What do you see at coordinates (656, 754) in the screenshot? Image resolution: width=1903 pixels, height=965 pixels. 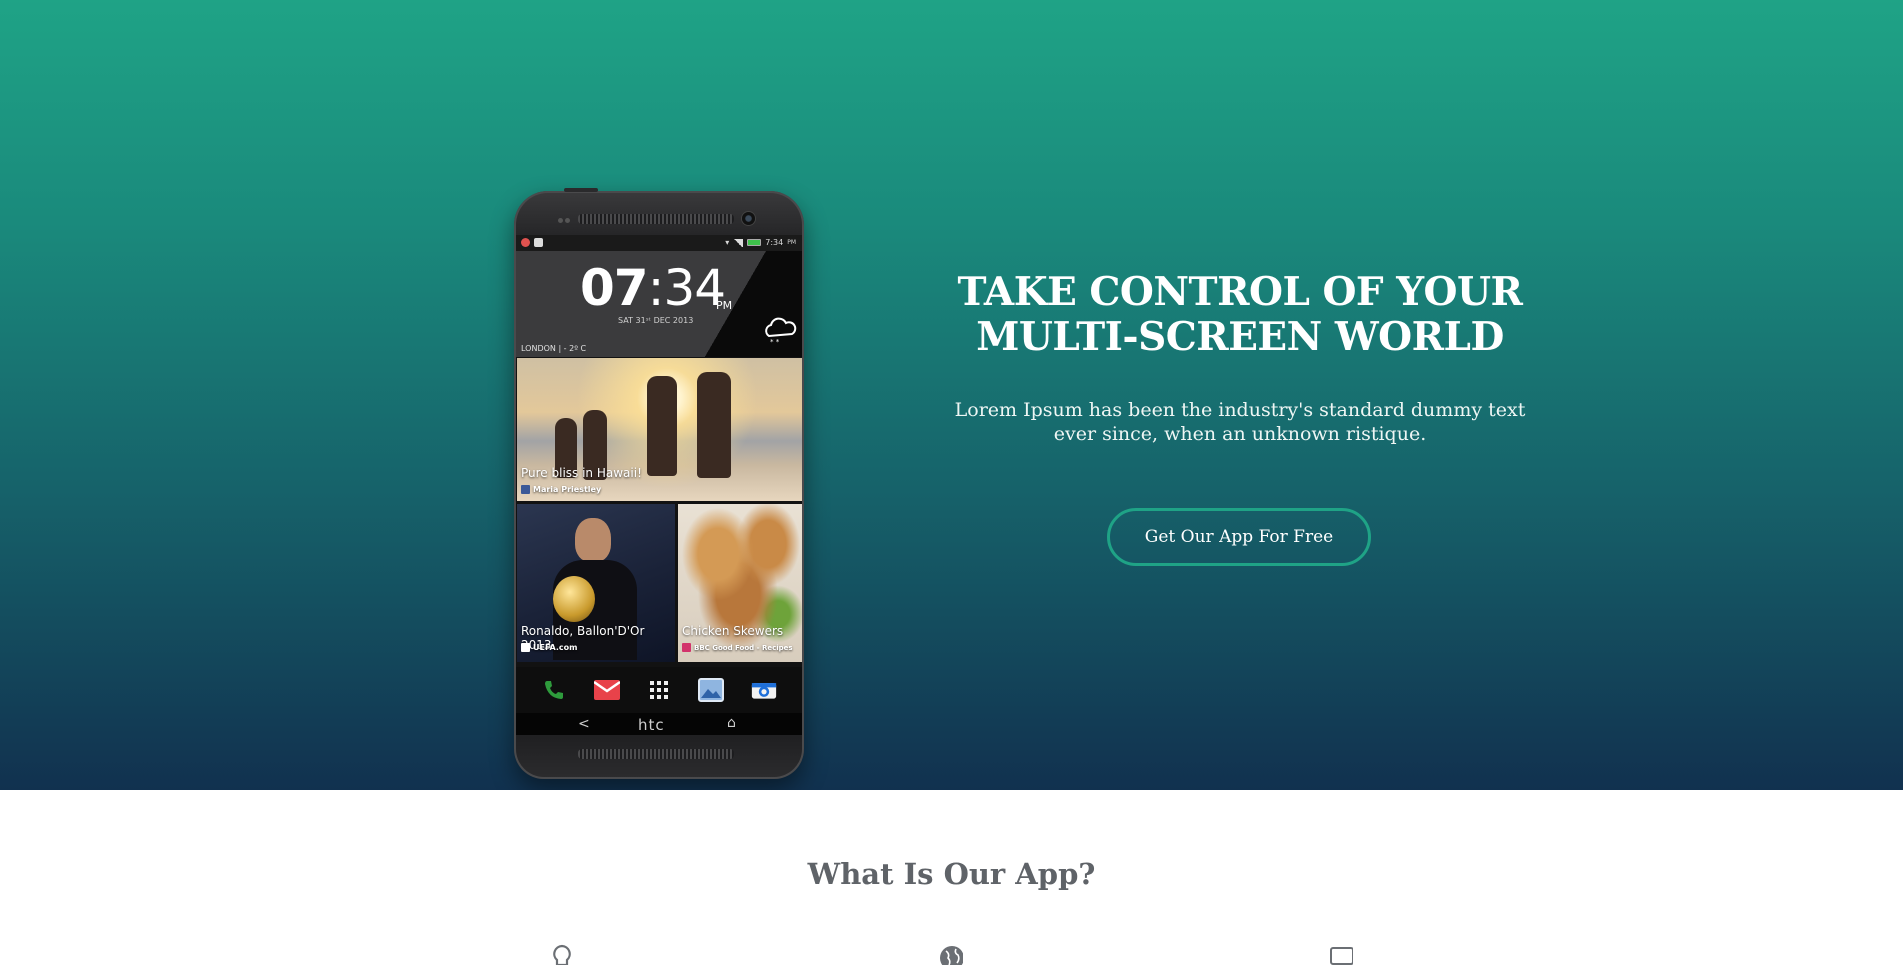 I see `bottom-speaker-grille` at bounding box center [656, 754].